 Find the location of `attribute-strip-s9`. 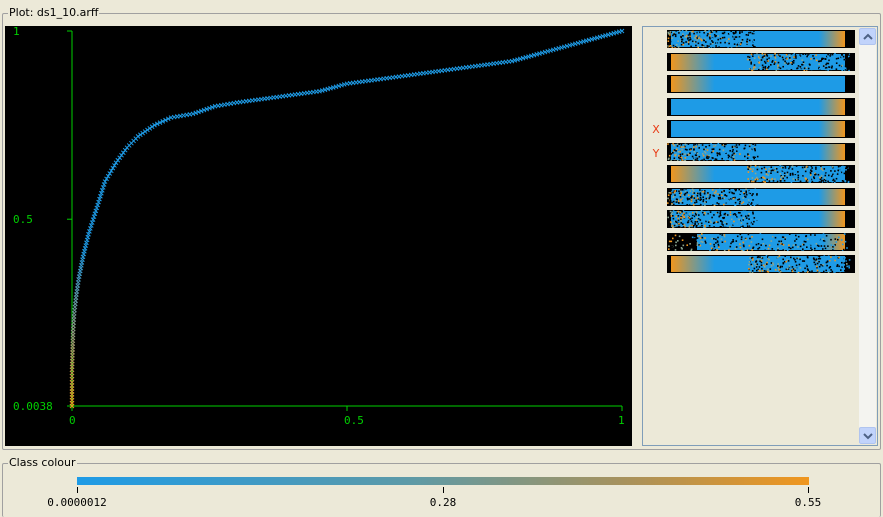

attribute-strip-s9 is located at coordinates (761, 219).